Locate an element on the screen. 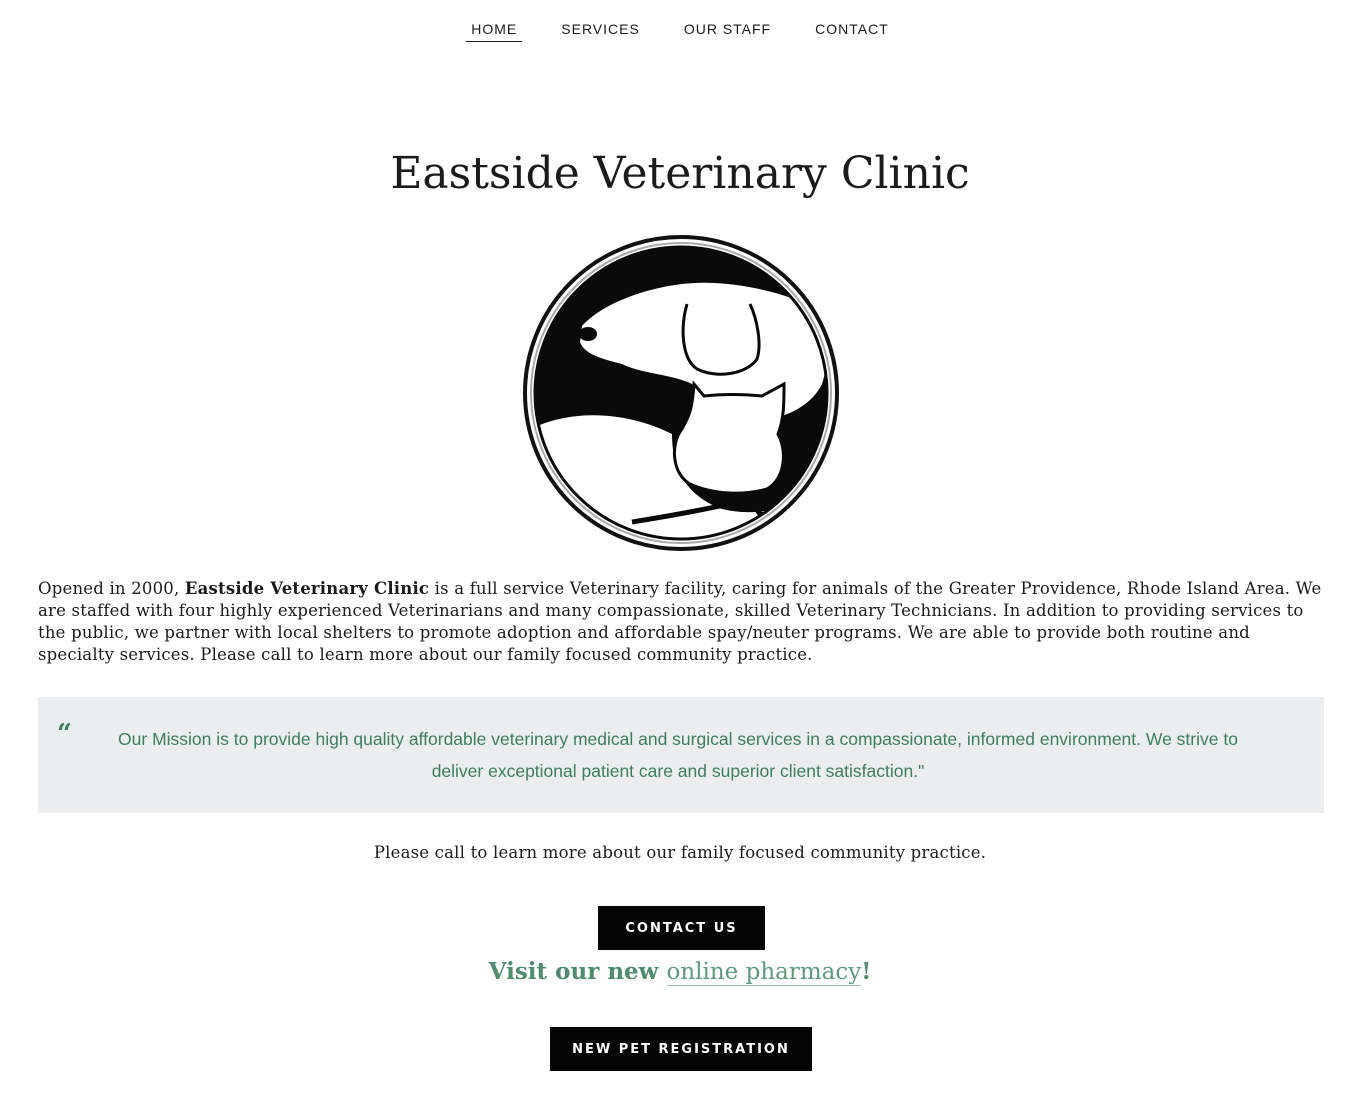 The height and width of the screenshot is (1102, 1360). dog-and-cat-logo-icon is located at coordinates (681, 393).